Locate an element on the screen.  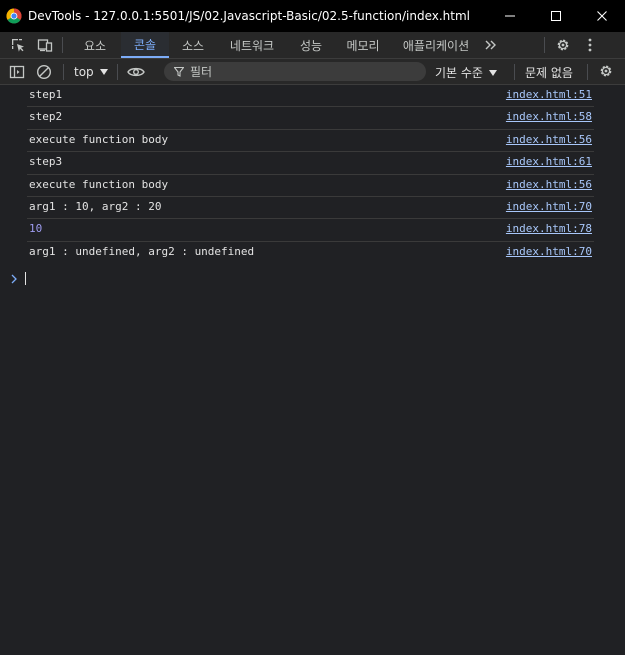
clear-console-icon is located at coordinates (44, 72).